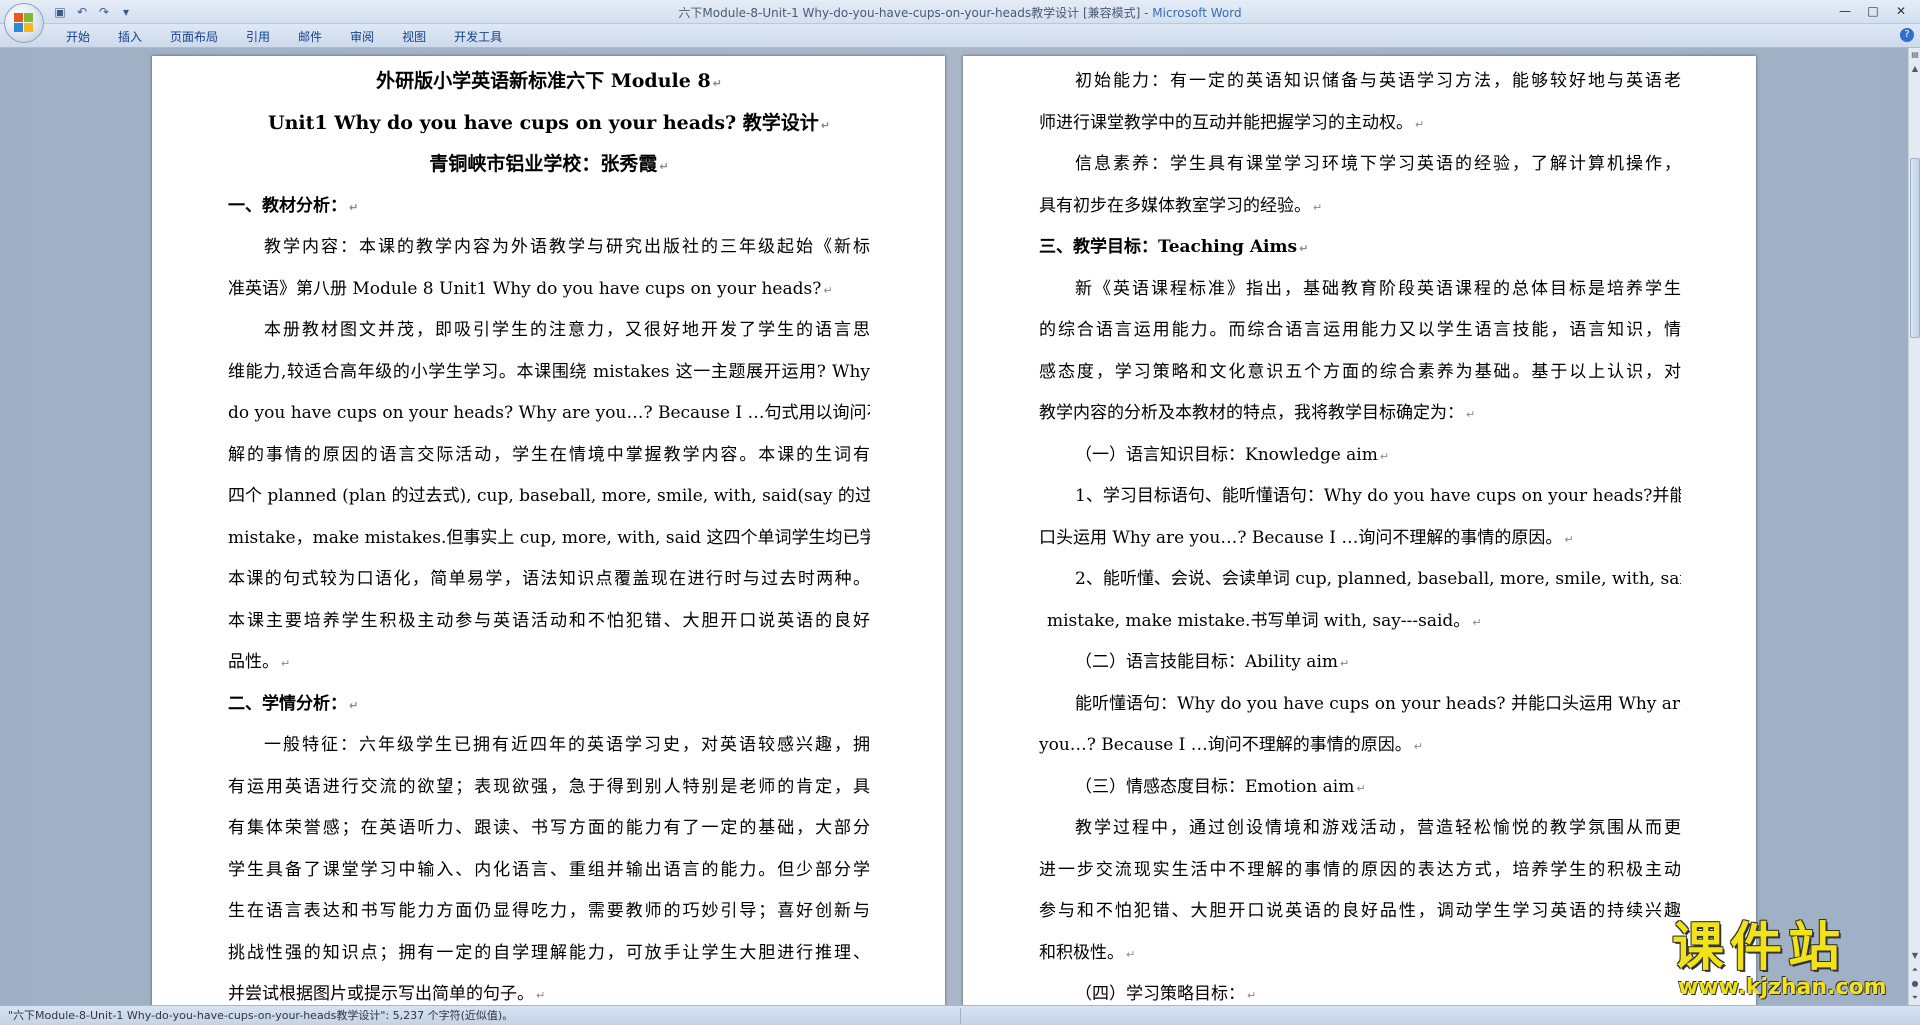  What do you see at coordinates (387, 994) in the screenshot?
I see `text-line: 并尝试根据图片或提示写出简单的句子。 ↵` at bounding box center [387, 994].